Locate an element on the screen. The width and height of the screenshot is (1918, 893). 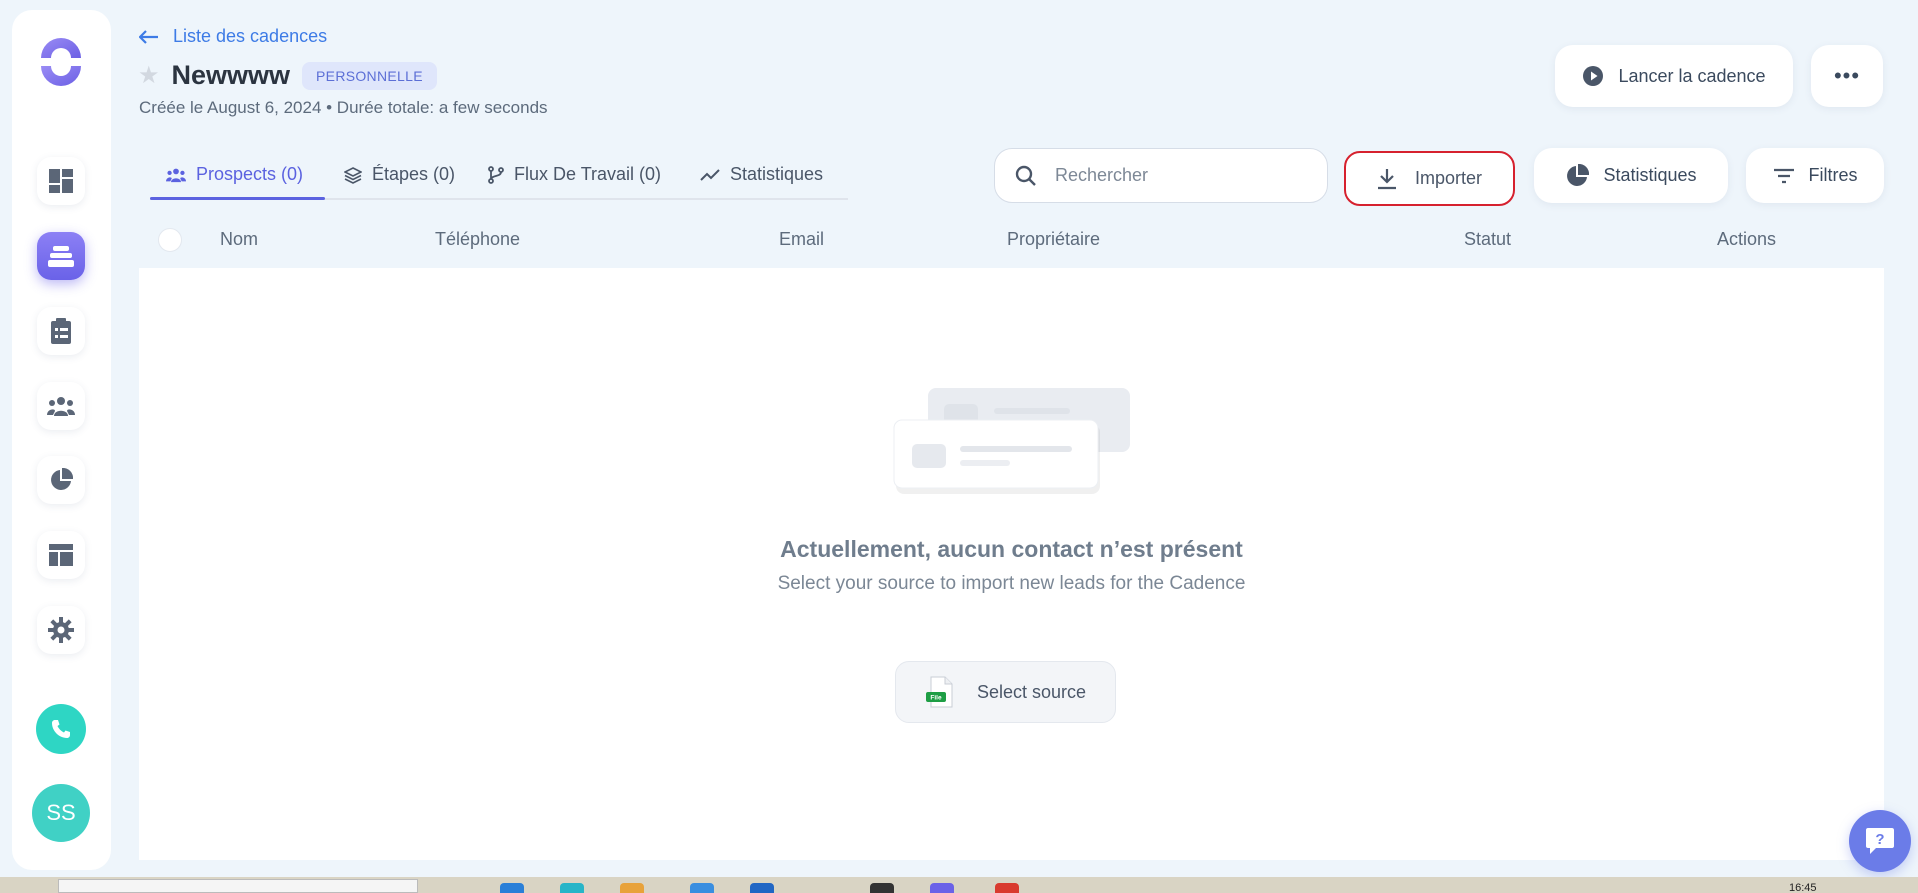
nav-templates is located at coordinates (61, 555).